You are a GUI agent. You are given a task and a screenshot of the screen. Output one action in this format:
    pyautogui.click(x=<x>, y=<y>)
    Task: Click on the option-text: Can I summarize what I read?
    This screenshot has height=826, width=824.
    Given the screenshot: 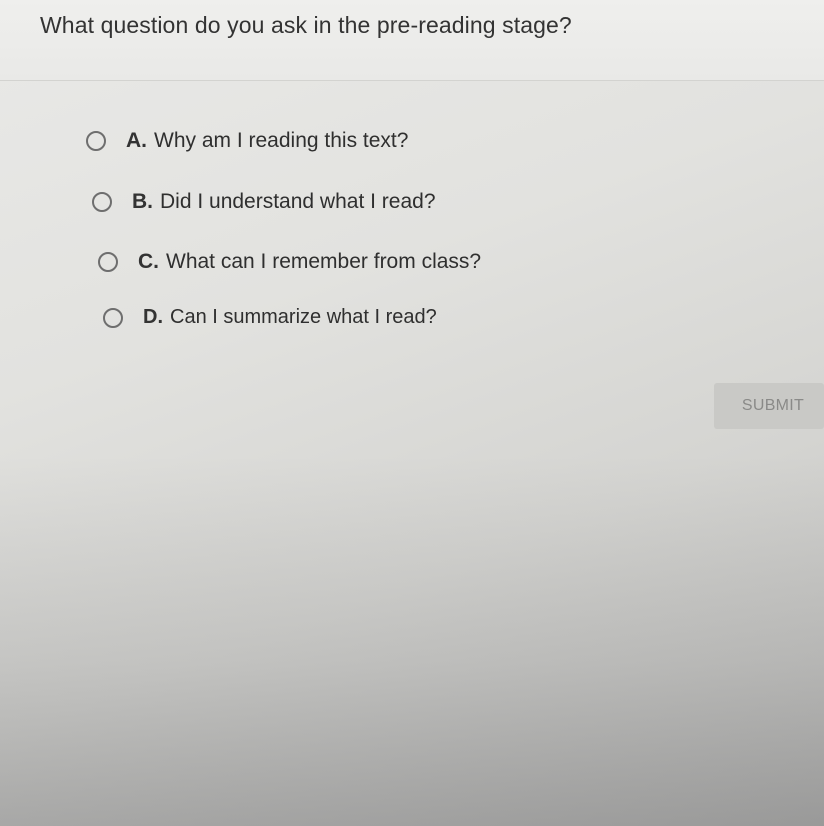 What is the action you would take?
    pyautogui.click(x=303, y=317)
    